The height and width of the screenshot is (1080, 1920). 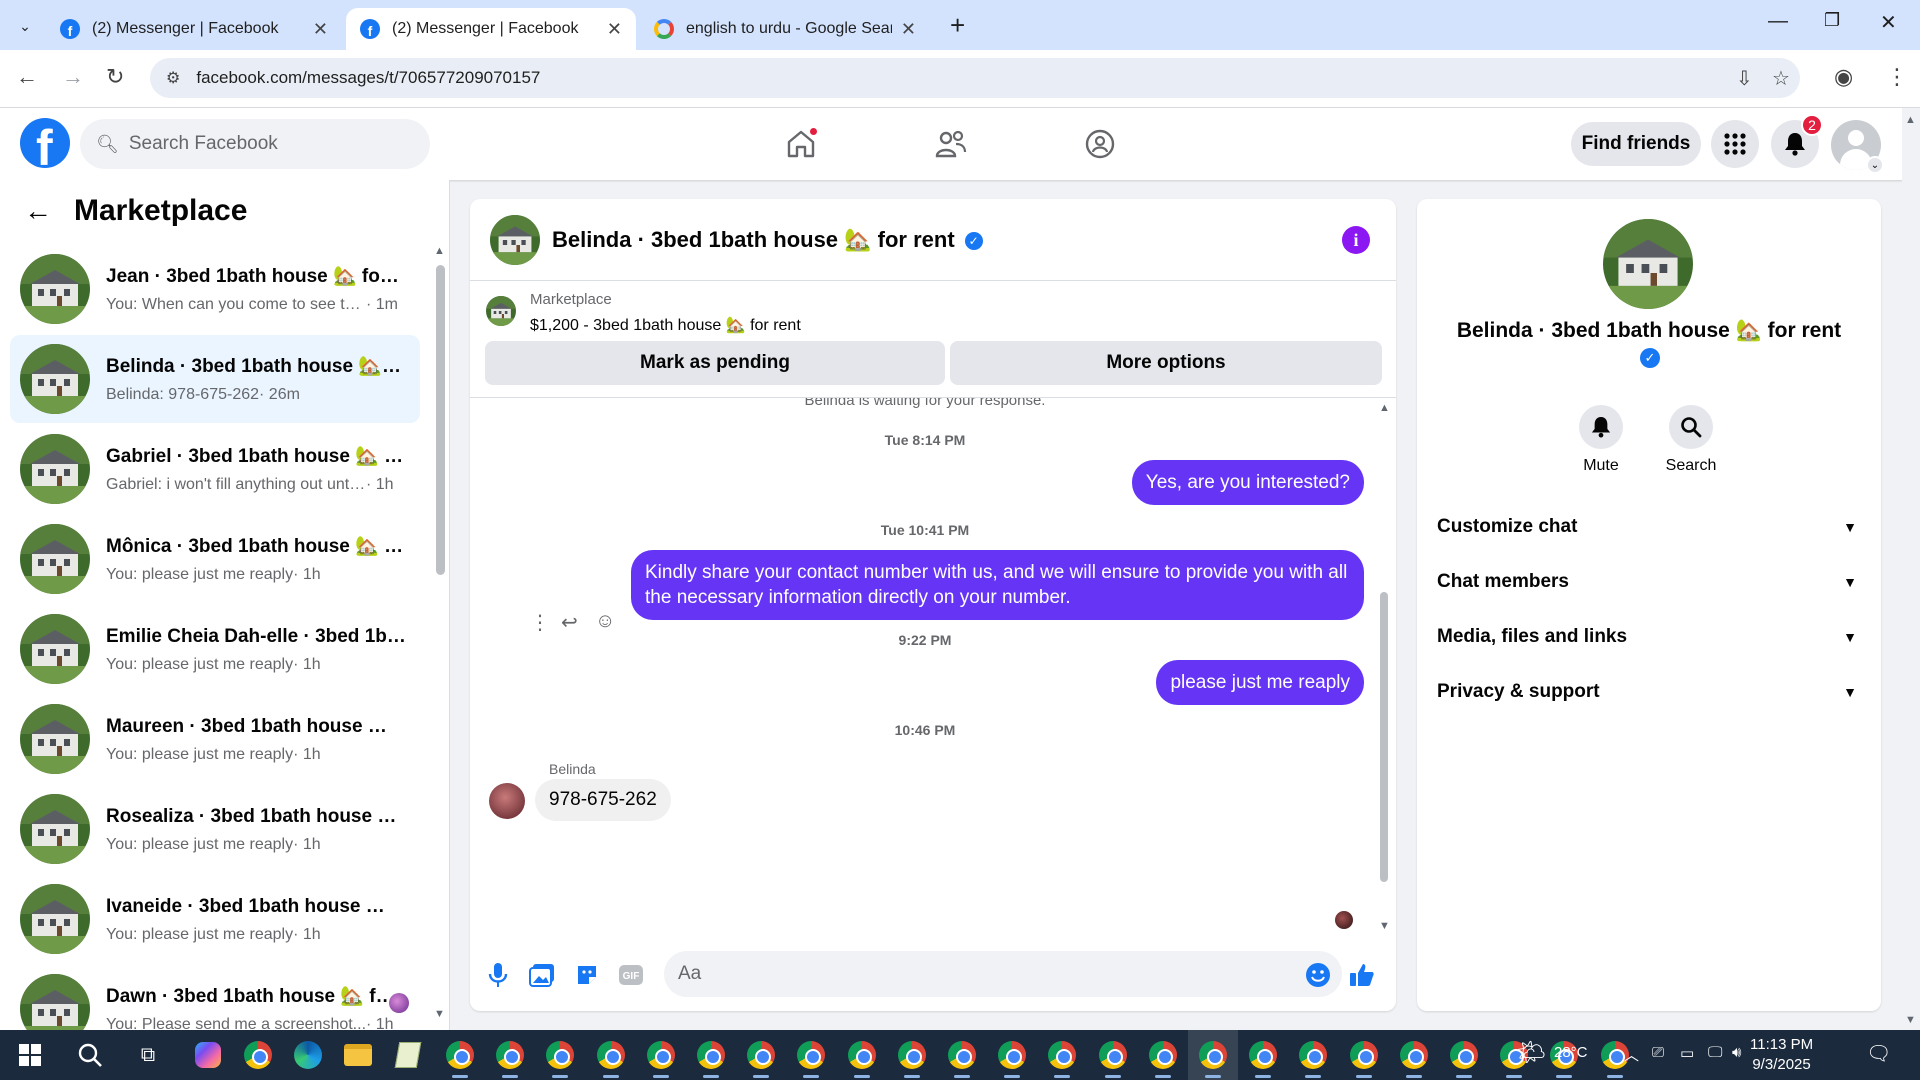 I want to click on home-nav-button, so click(x=801, y=144).